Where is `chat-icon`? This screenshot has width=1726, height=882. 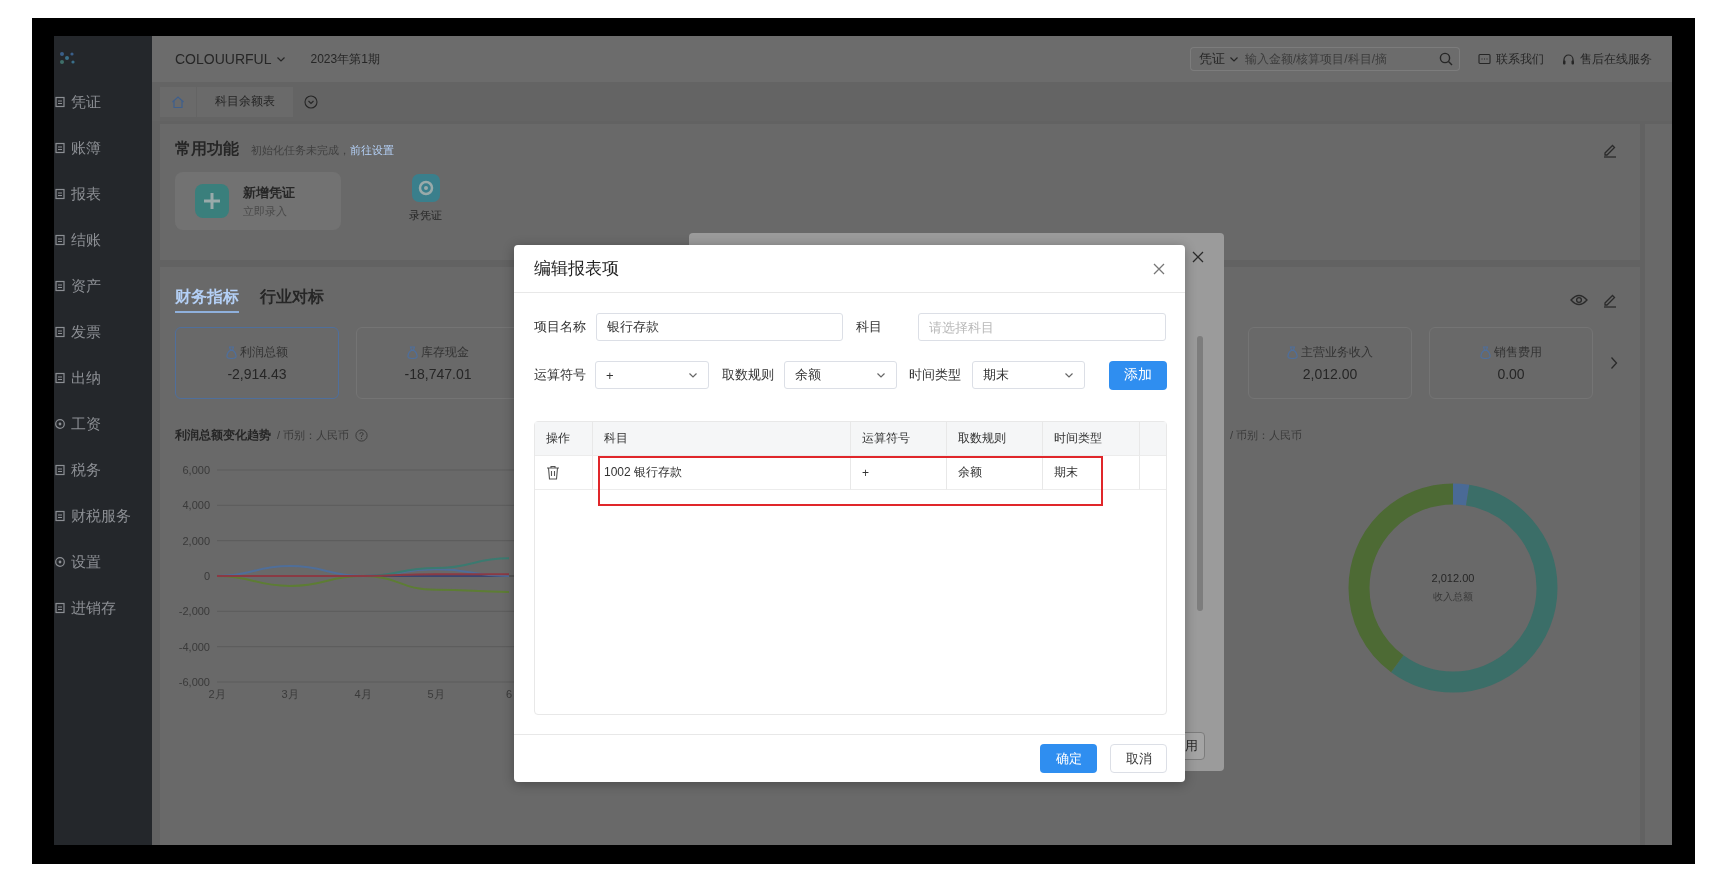 chat-icon is located at coordinates (1484, 59).